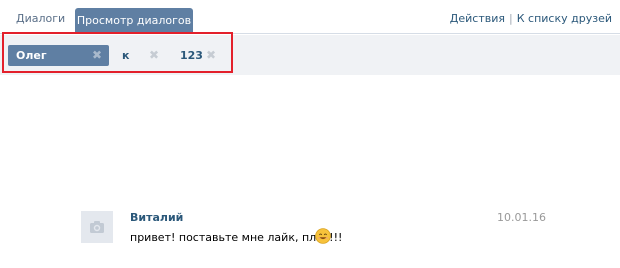 This screenshot has height=268, width=620. Describe the element at coordinates (521, 217) in the screenshot. I see `message-date: 10.01.16` at that location.